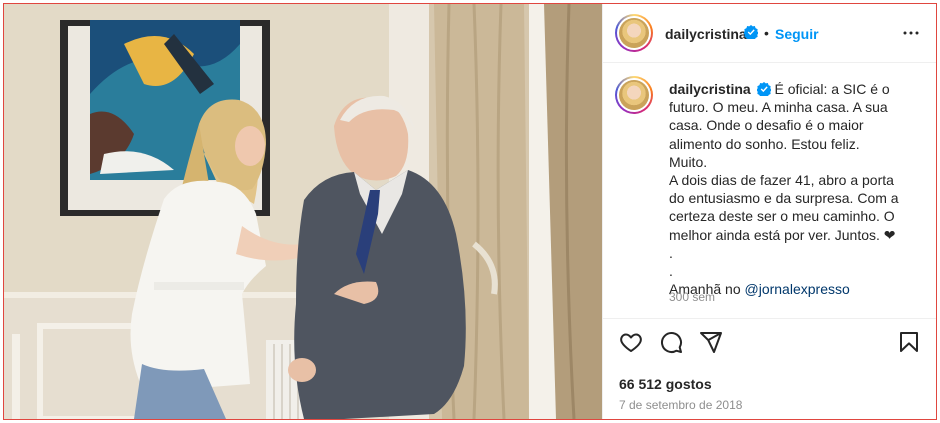 This screenshot has height=423, width=940. I want to click on profile-avatar, so click(634, 33).